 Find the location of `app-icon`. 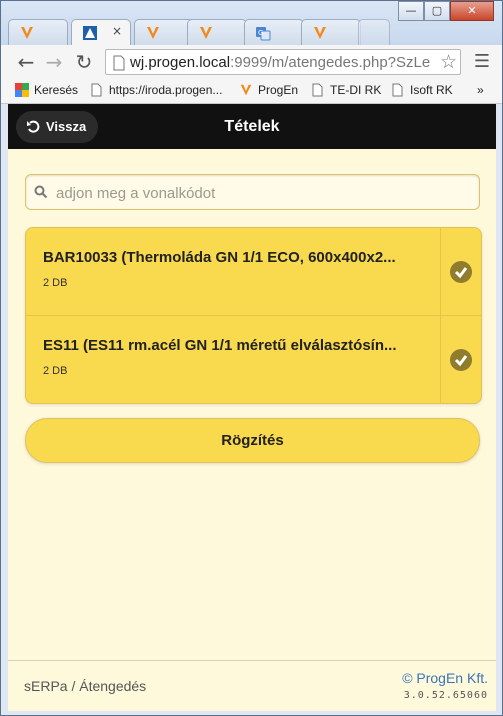

app-icon is located at coordinates (90, 33).